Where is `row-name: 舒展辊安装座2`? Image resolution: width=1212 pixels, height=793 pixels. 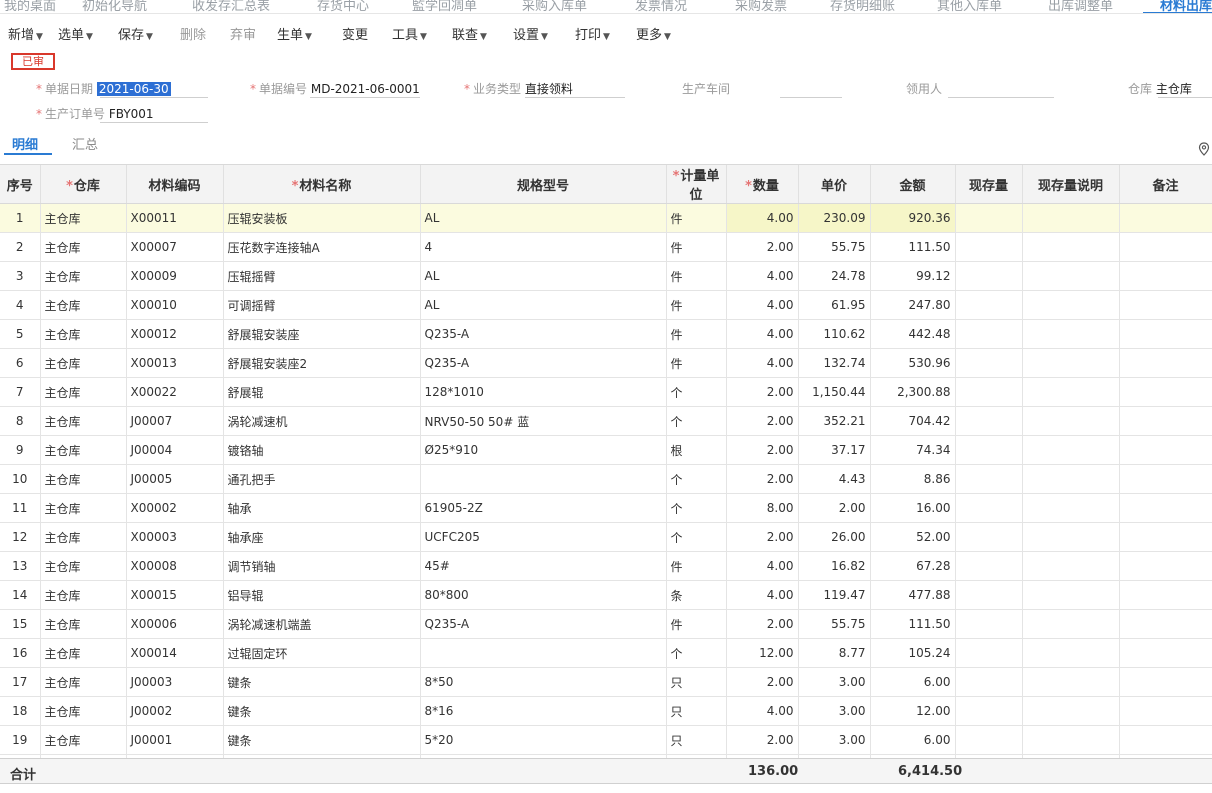 row-name: 舒展辊安装座2 is located at coordinates (322, 363).